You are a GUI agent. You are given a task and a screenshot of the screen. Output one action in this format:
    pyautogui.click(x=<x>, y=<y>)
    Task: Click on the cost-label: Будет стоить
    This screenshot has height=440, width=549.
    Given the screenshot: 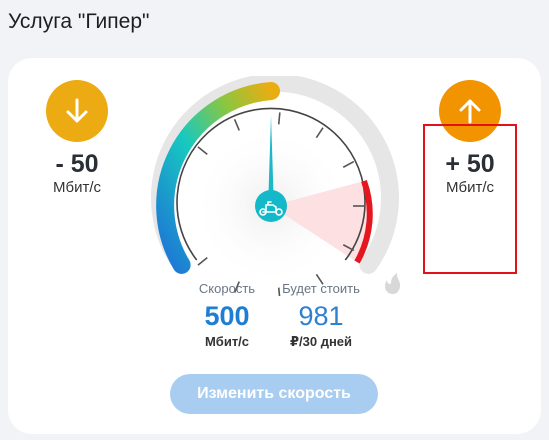 What is the action you would take?
    pyautogui.click(x=321, y=288)
    